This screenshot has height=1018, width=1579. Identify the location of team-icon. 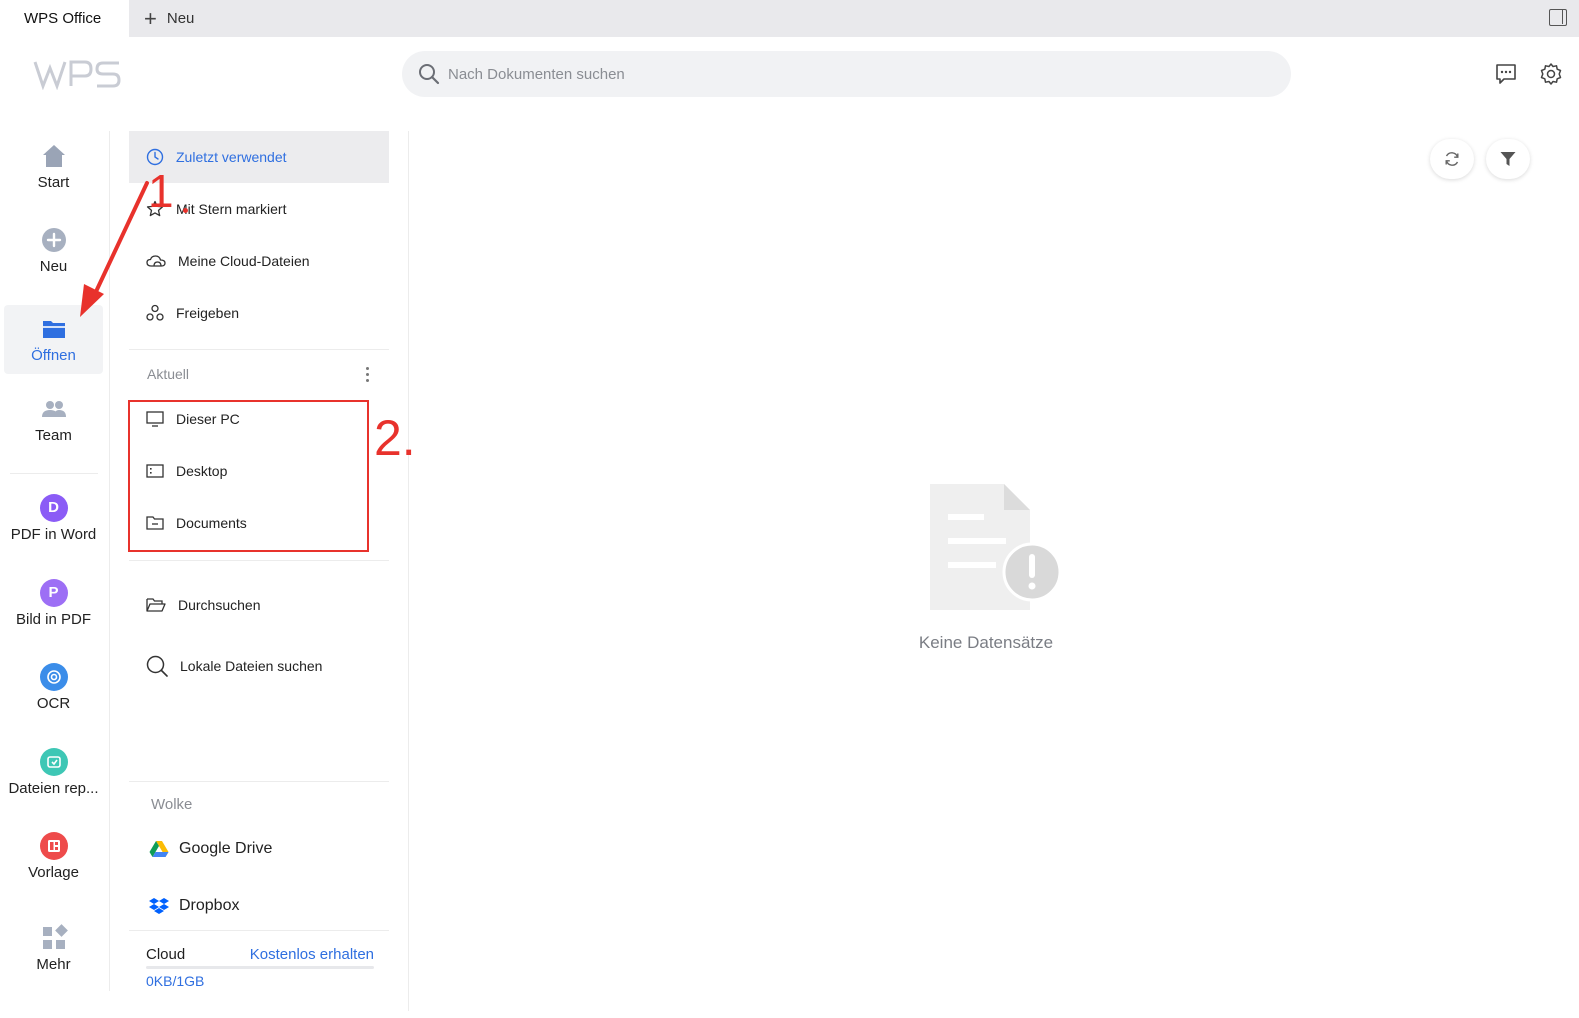
(53, 408).